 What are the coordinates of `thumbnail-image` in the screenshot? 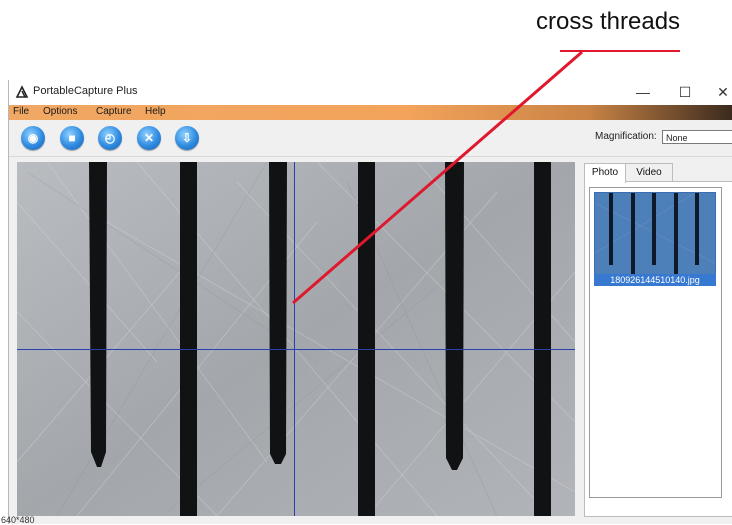 It's located at (655, 234).